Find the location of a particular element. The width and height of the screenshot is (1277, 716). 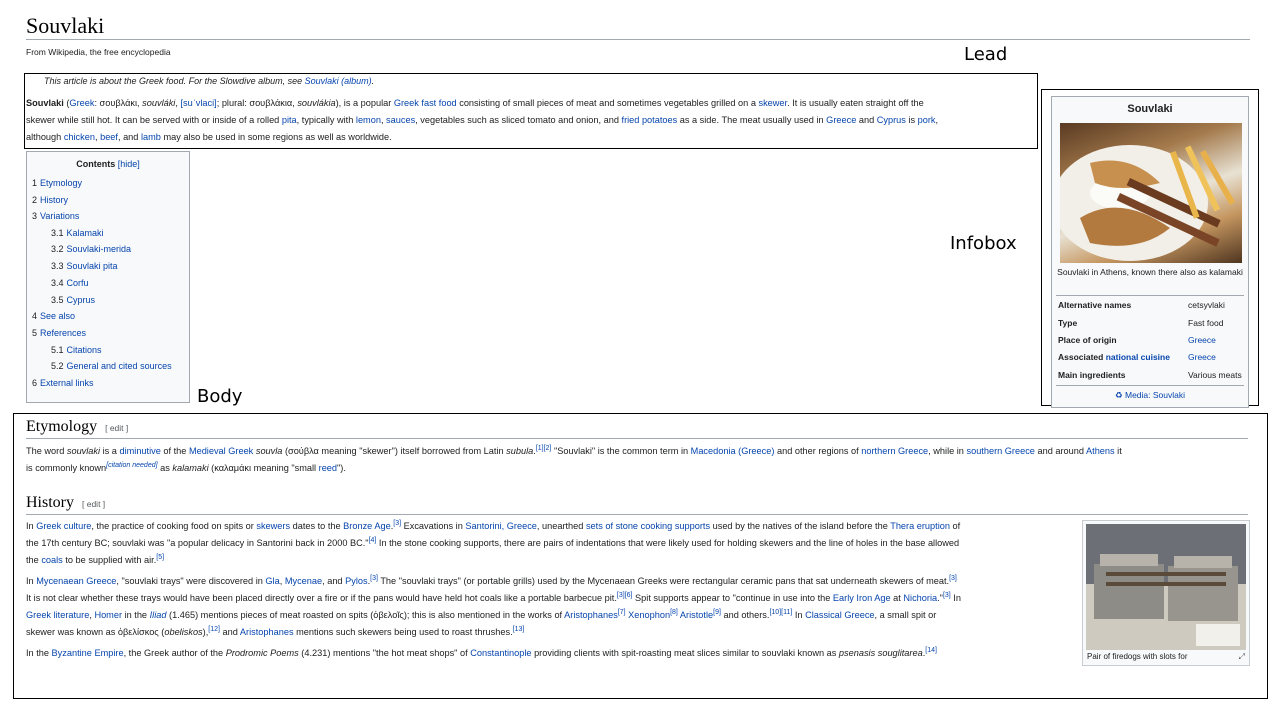

history-heading-text: History is located at coordinates (50, 502).